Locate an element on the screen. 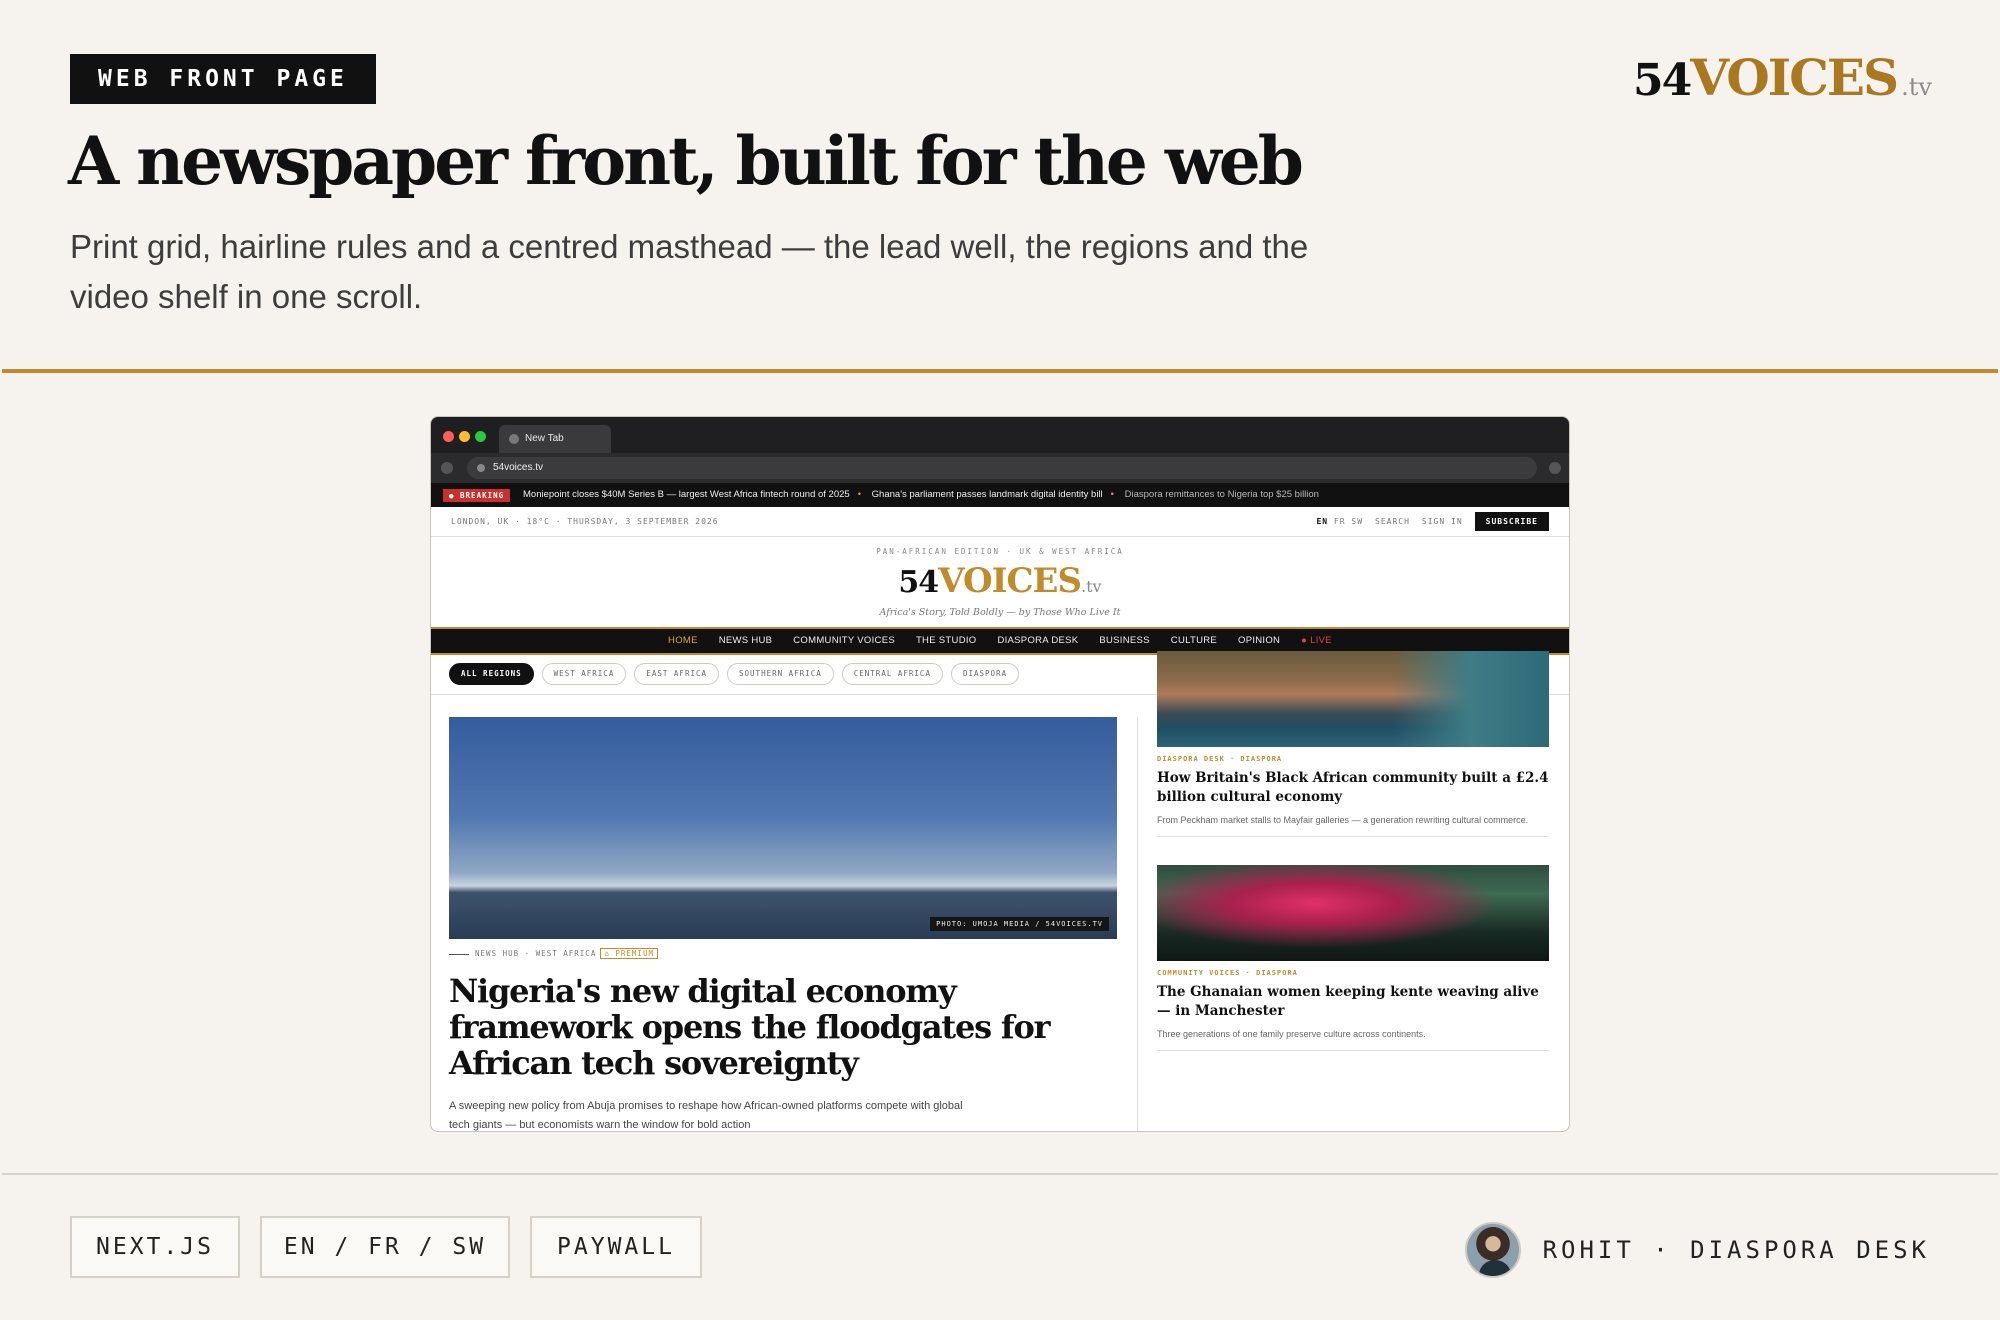  address-bar: 54voices.tv is located at coordinates (1002, 468).